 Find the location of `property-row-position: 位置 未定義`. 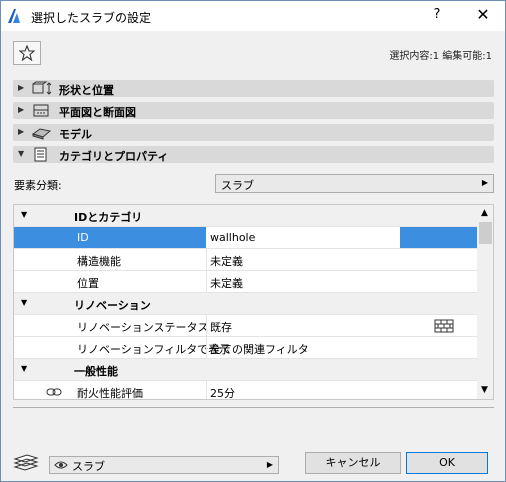

property-row-position: 位置 未定義 is located at coordinates (245, 282).